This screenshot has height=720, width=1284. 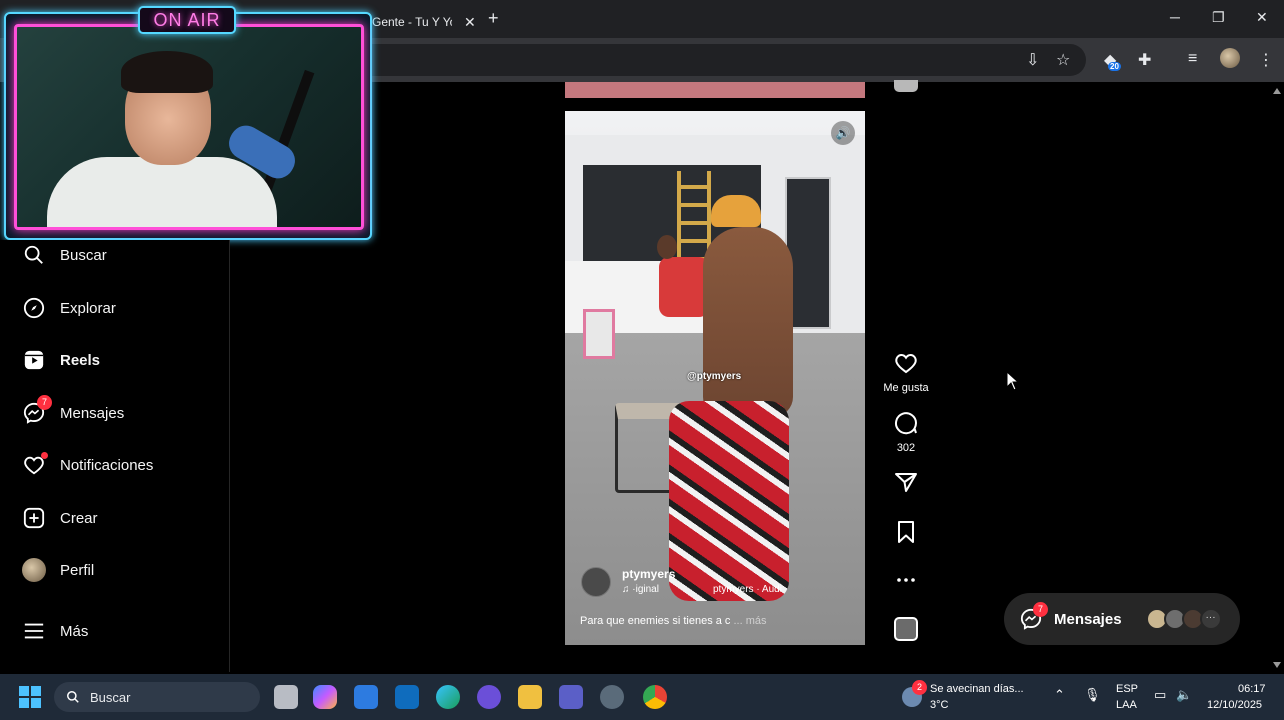 What do you see at coordinates (74, 631) in the screenshot?
I see `sidebar-item-label: Más` at bounding box center [74, 631].